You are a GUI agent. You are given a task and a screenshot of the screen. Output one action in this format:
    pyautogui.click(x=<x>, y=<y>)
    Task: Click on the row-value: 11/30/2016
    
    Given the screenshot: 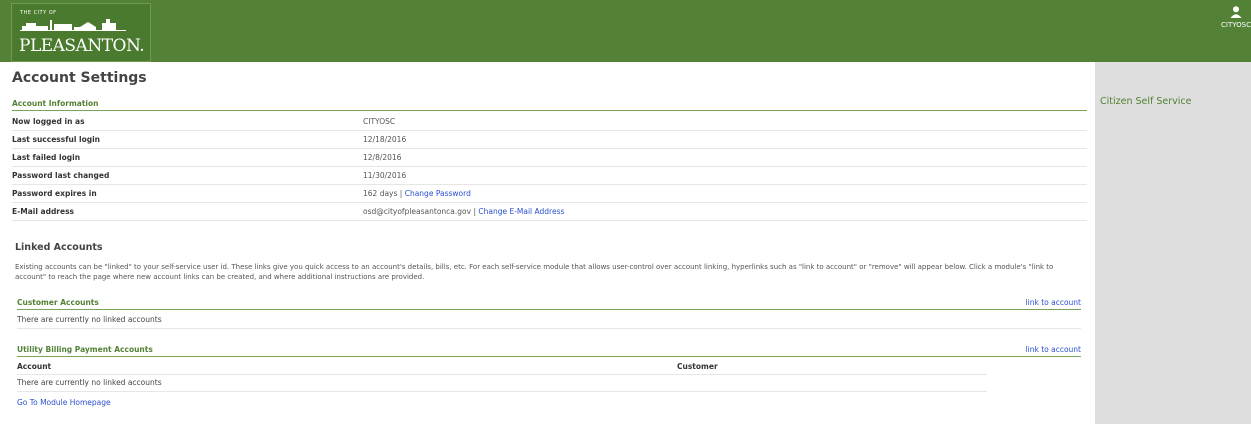 What is the action you would take?
    pyautogui.click(x=725, y=175)
    